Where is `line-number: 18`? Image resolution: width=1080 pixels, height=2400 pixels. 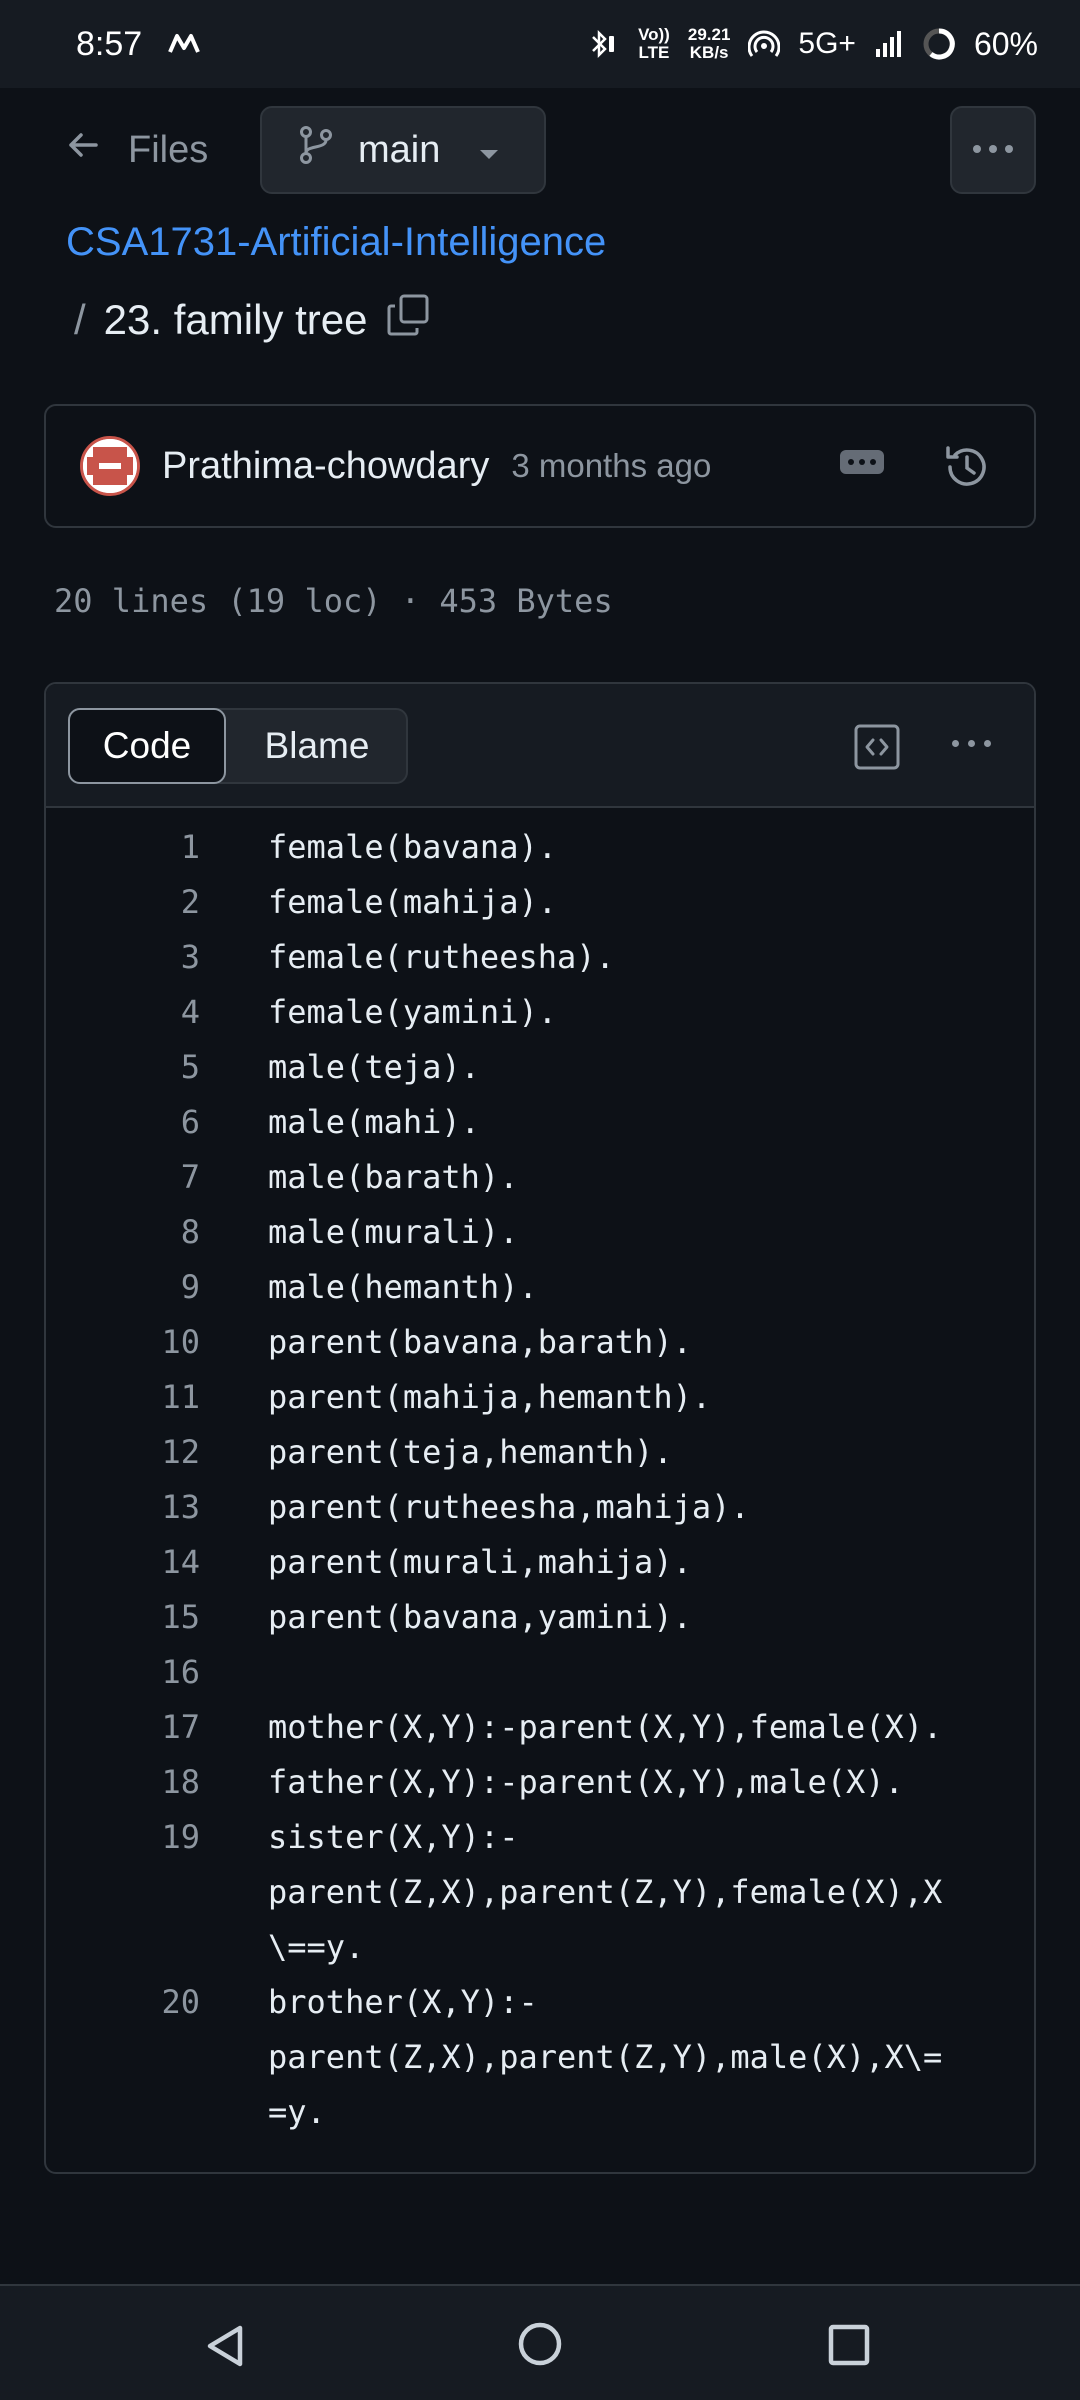
line-number: 18 is located at coordinates (123, 1782).